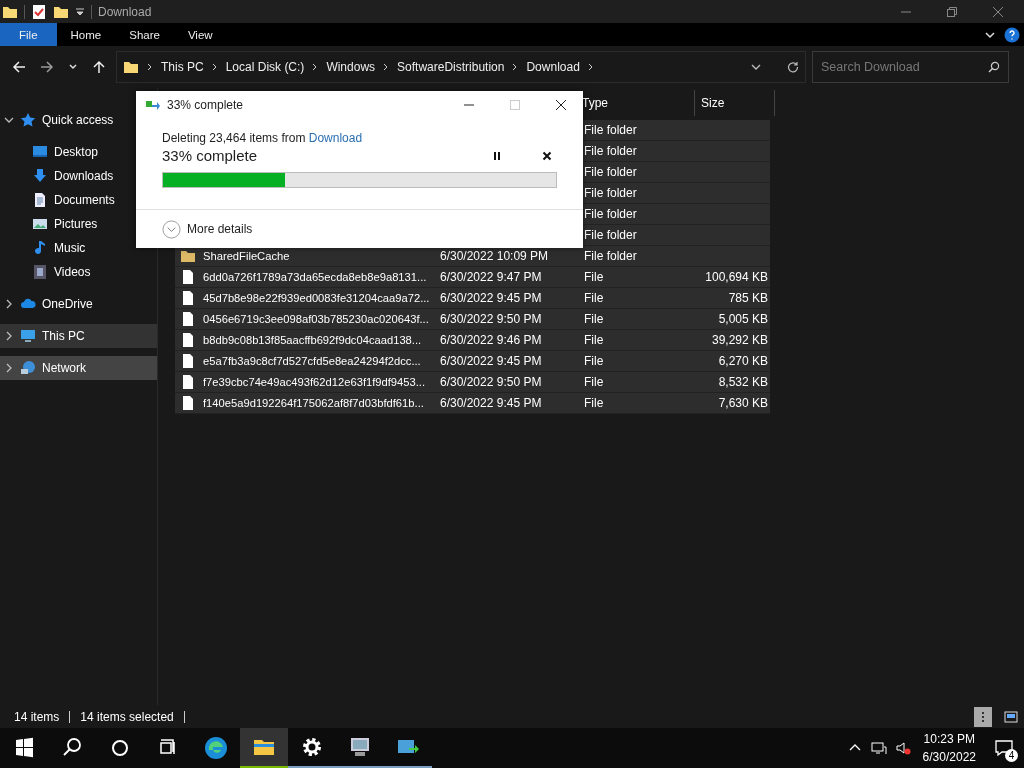 The height and width of the screenshot is (768, 1024). Describe the element at coordinates (47, 67) in the screenshot. I see `forward-icon` at that location.